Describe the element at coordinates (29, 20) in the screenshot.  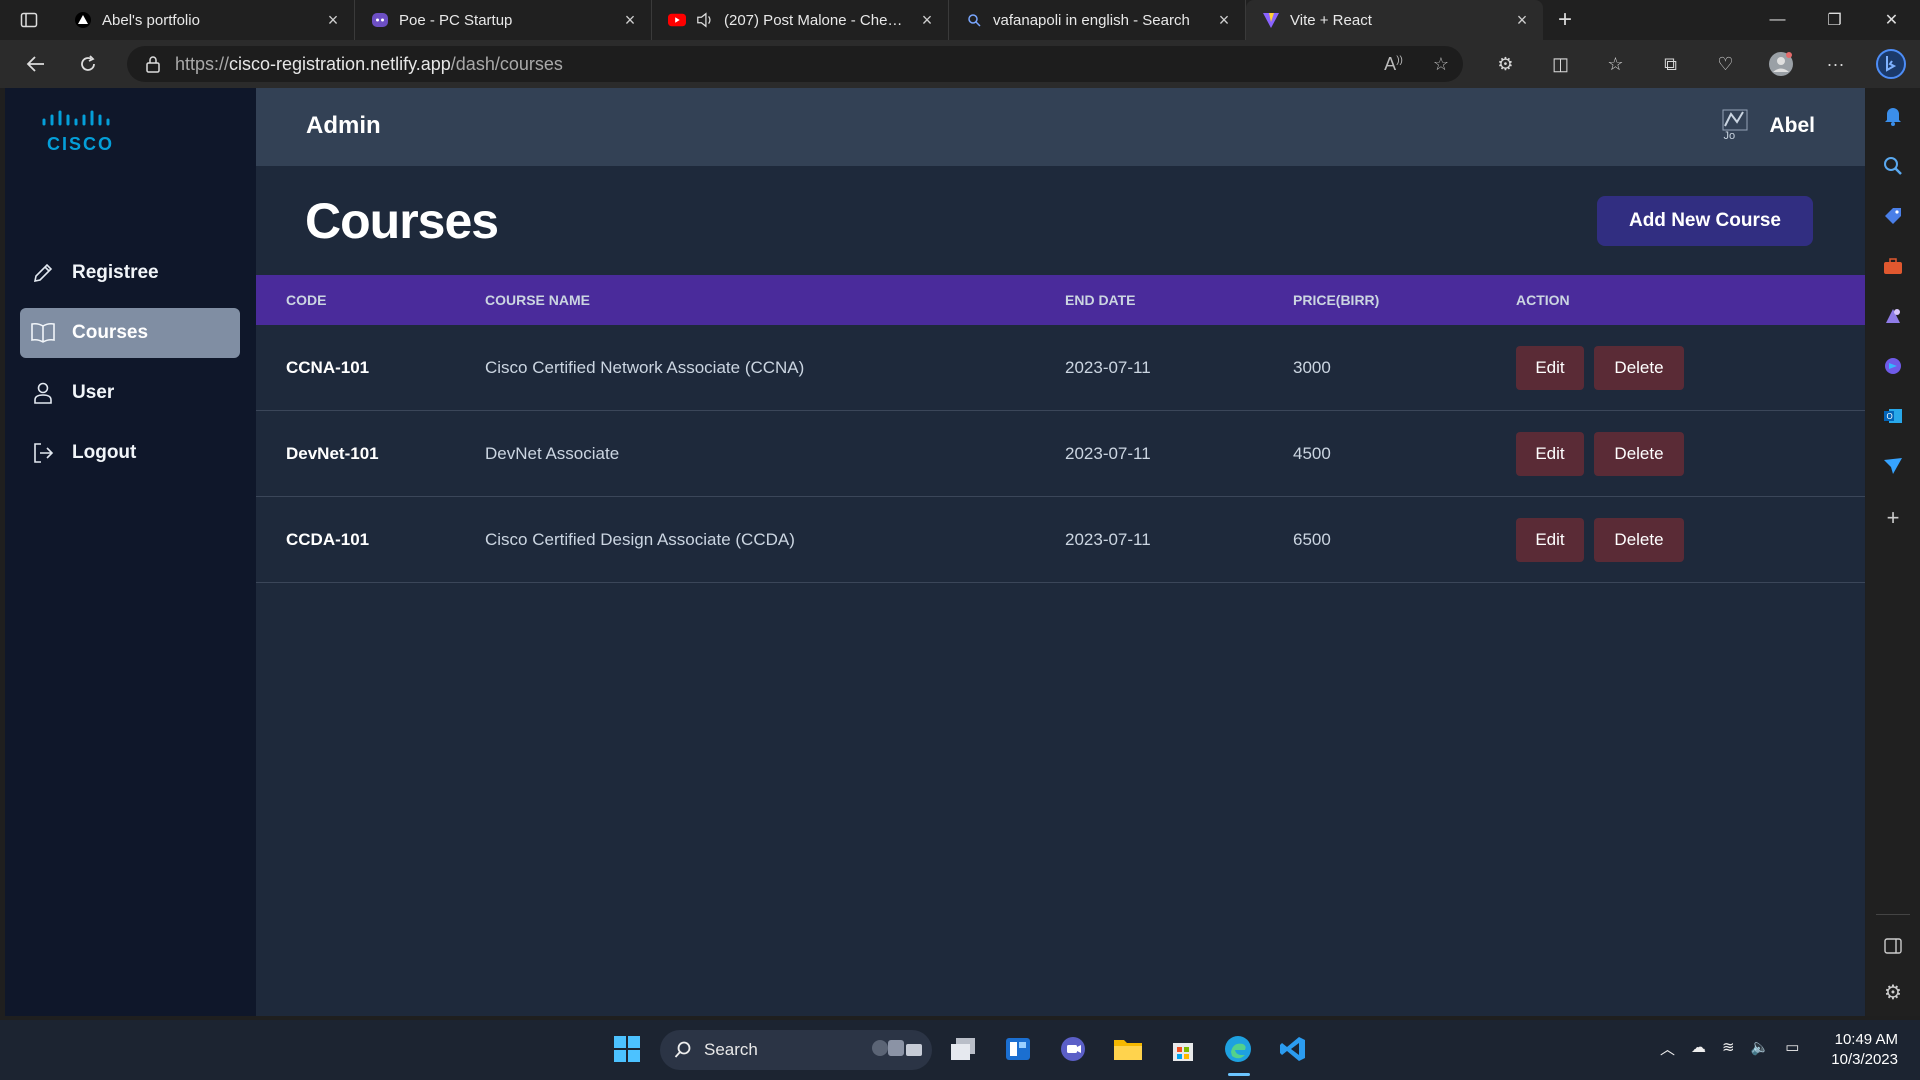
I see `tab-actions-button` at that location.